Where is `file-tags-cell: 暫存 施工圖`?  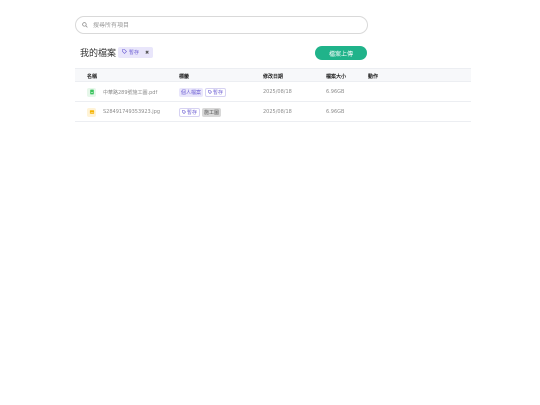
file-tags-cell: 暫存 施工圖 is located at coordinates (200, 112).